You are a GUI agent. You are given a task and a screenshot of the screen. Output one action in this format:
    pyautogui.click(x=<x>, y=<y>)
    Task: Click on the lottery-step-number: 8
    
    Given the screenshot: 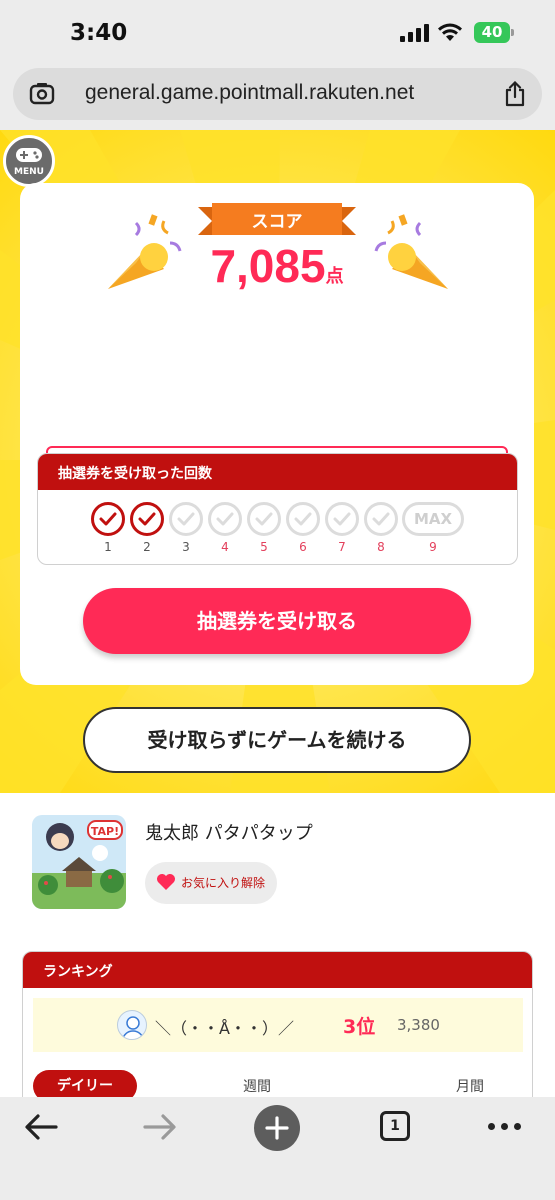 What is the action you would take?
    pyautogui.click(x=381, y=547)
    